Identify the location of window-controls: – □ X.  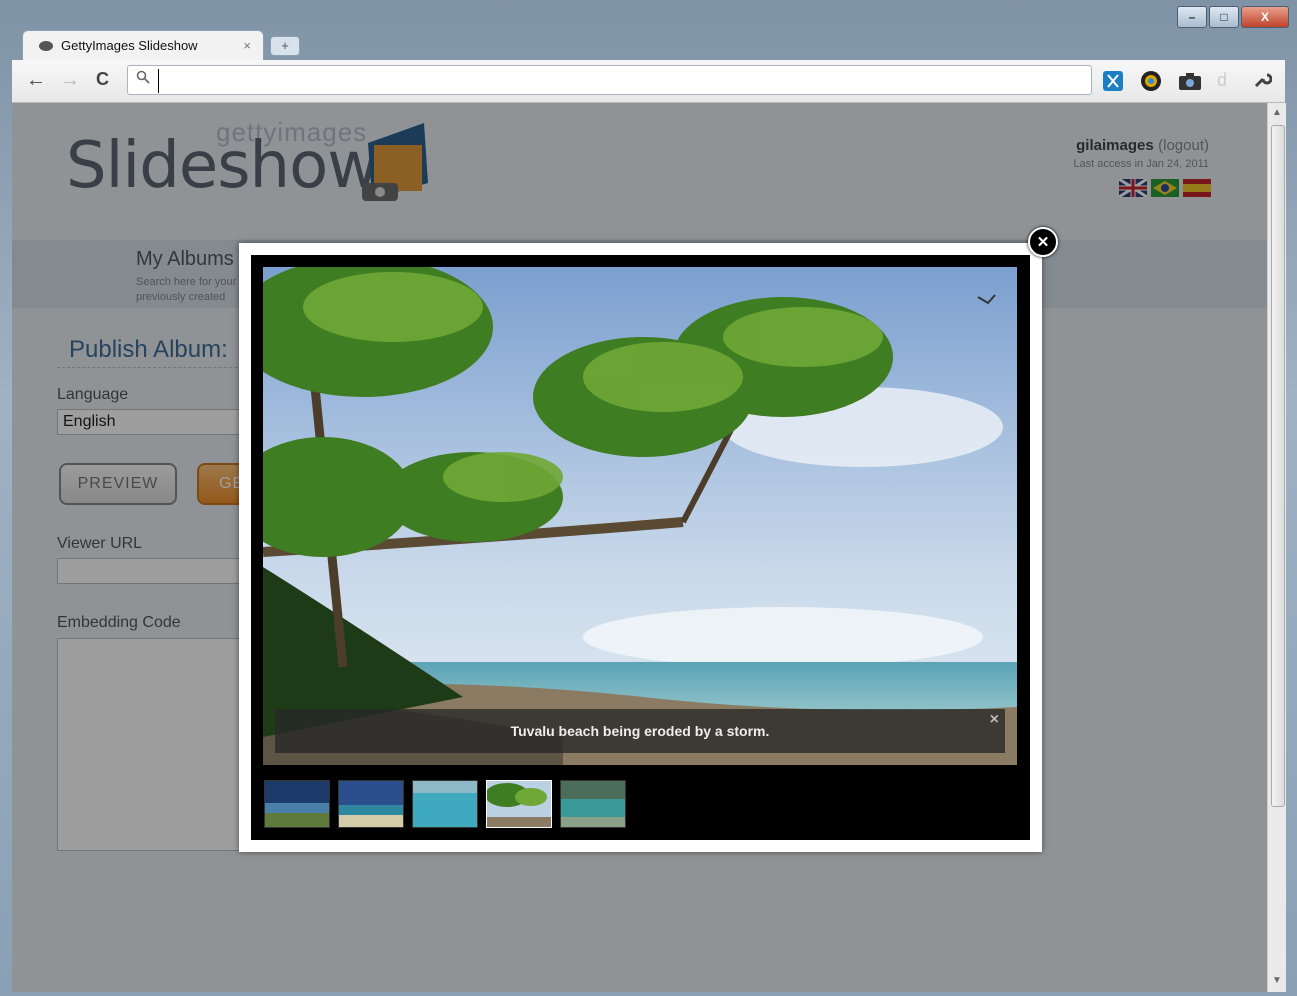
(1233, 17).